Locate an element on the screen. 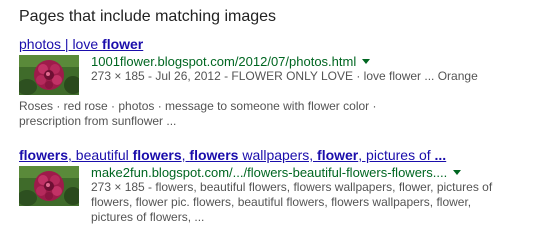 The image size is (550, 240). title-part: wallpapers, is located at coordinates (277, 155).